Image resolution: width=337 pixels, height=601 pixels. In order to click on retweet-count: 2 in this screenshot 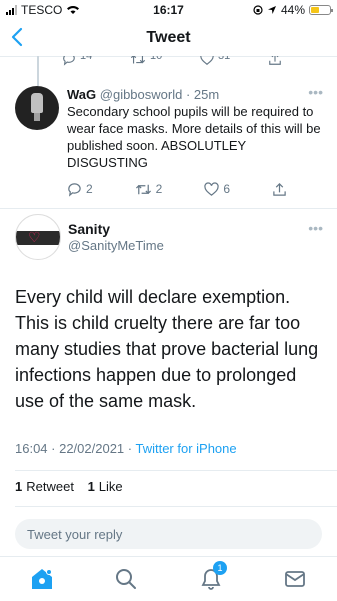, I will do `click(159, 189)`.